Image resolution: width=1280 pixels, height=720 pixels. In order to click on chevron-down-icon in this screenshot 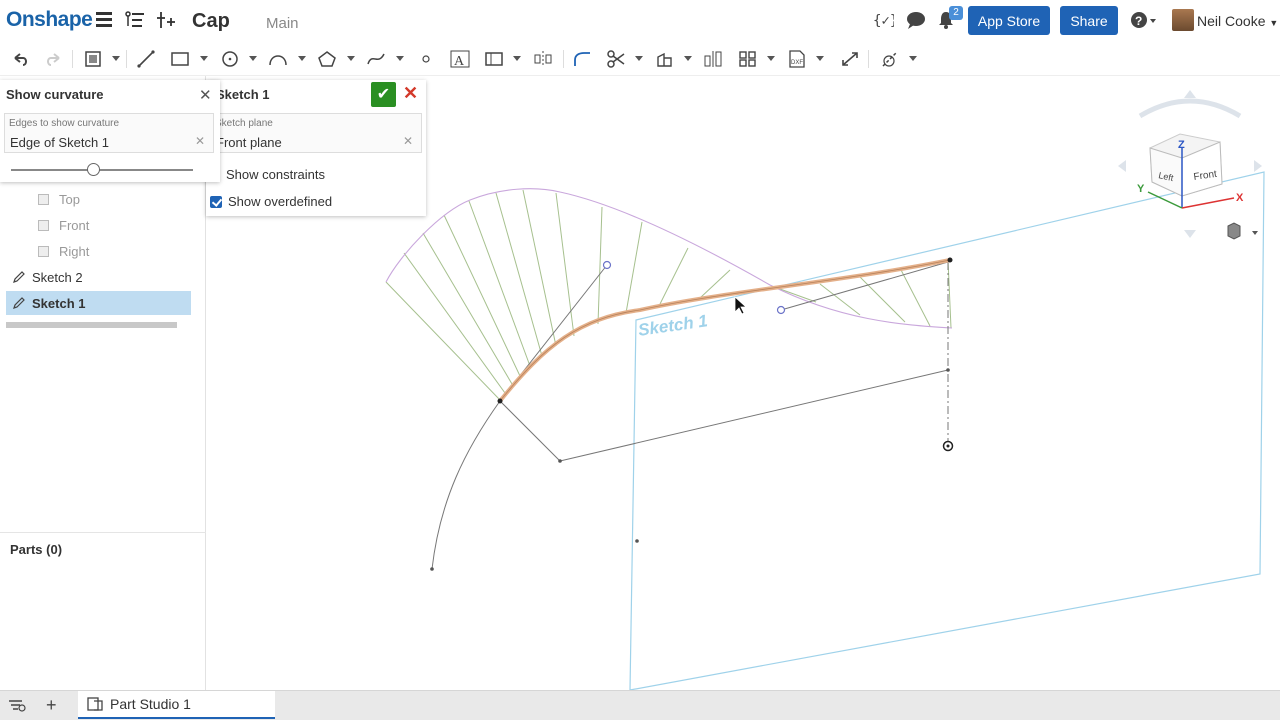, I will do `click(1255, 233)`.